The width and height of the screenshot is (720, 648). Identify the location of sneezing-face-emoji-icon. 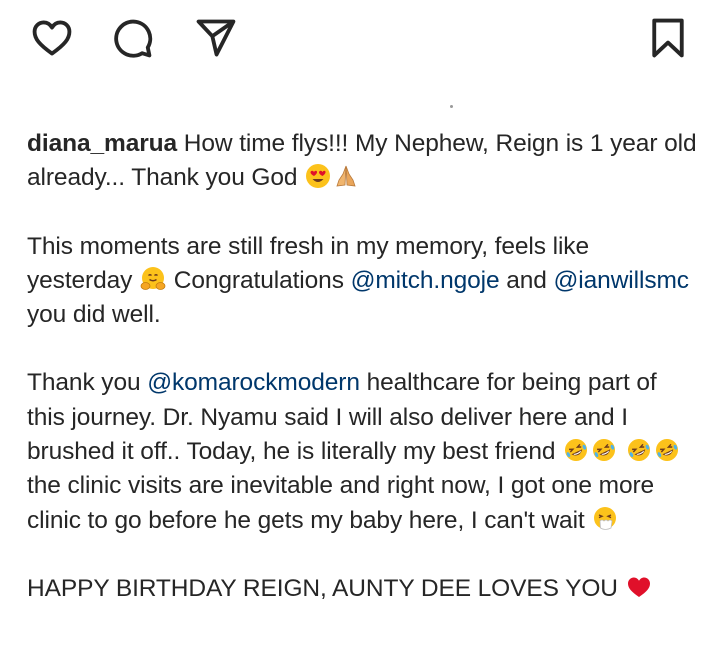
(605, 519).